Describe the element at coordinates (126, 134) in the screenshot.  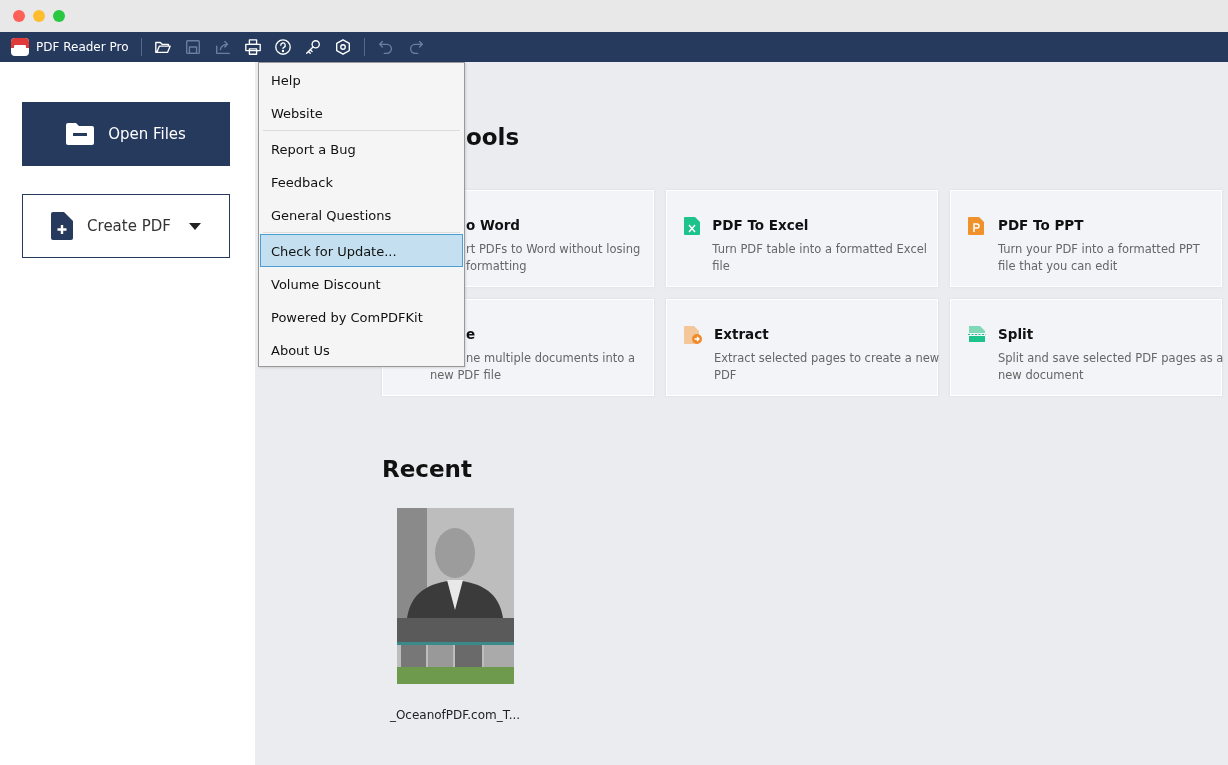
I see `open-files-button: Open Files` at that location.